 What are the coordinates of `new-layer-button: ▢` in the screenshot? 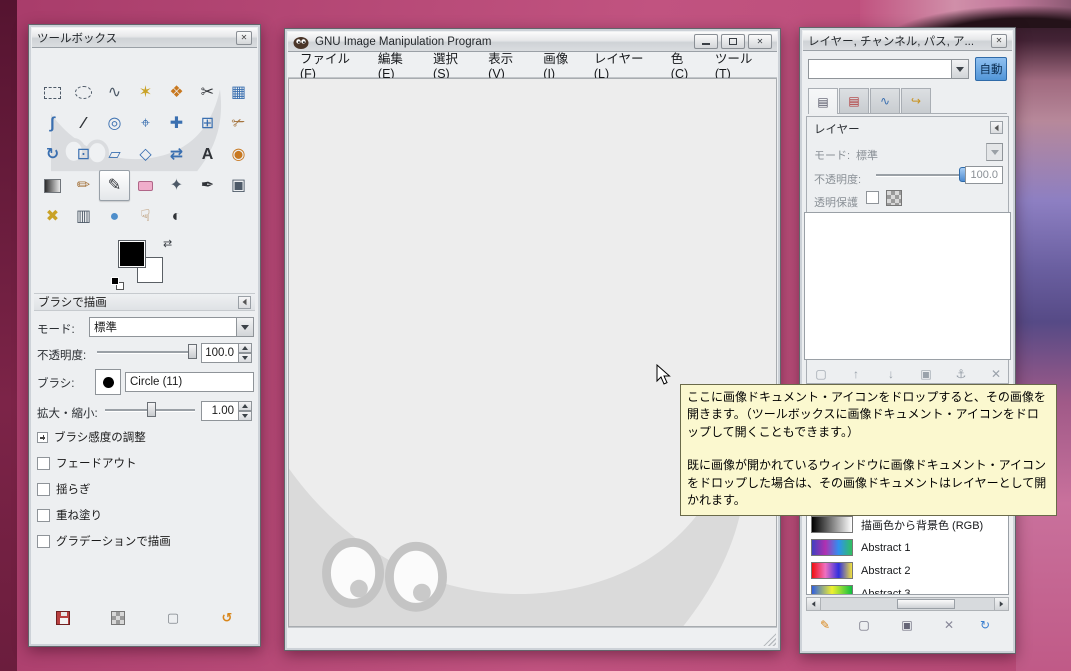 It's located at (821, 374).